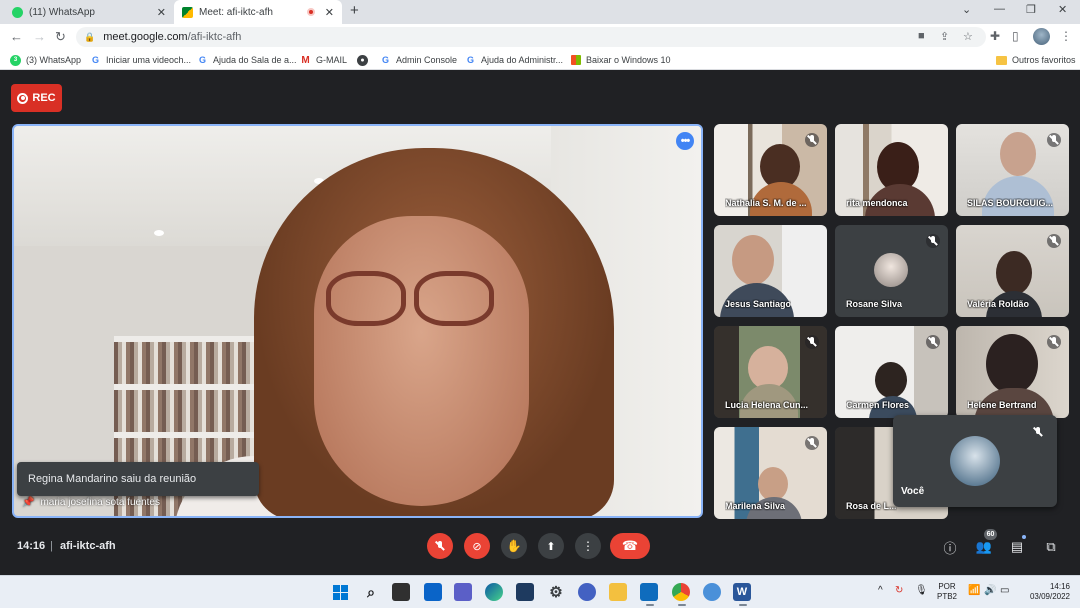 The height and width of the screenshot is (608, 1080). I want to click on start-button, so click(340, 592).